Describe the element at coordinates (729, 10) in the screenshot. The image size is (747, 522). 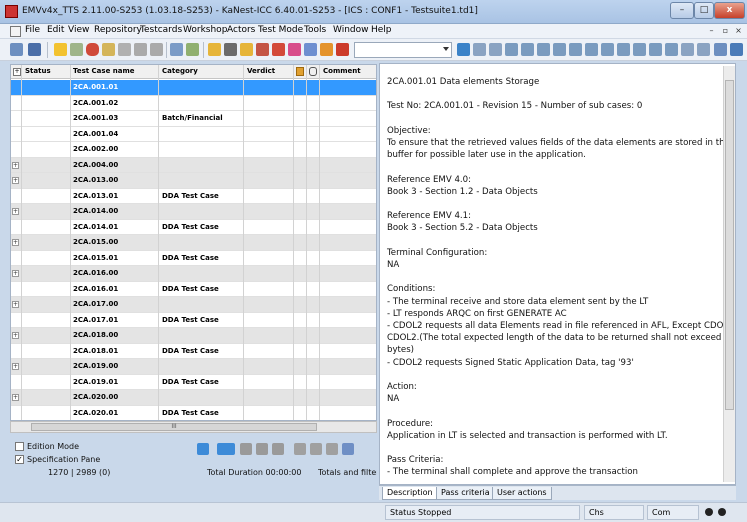
I see `close-button: x` at that location.